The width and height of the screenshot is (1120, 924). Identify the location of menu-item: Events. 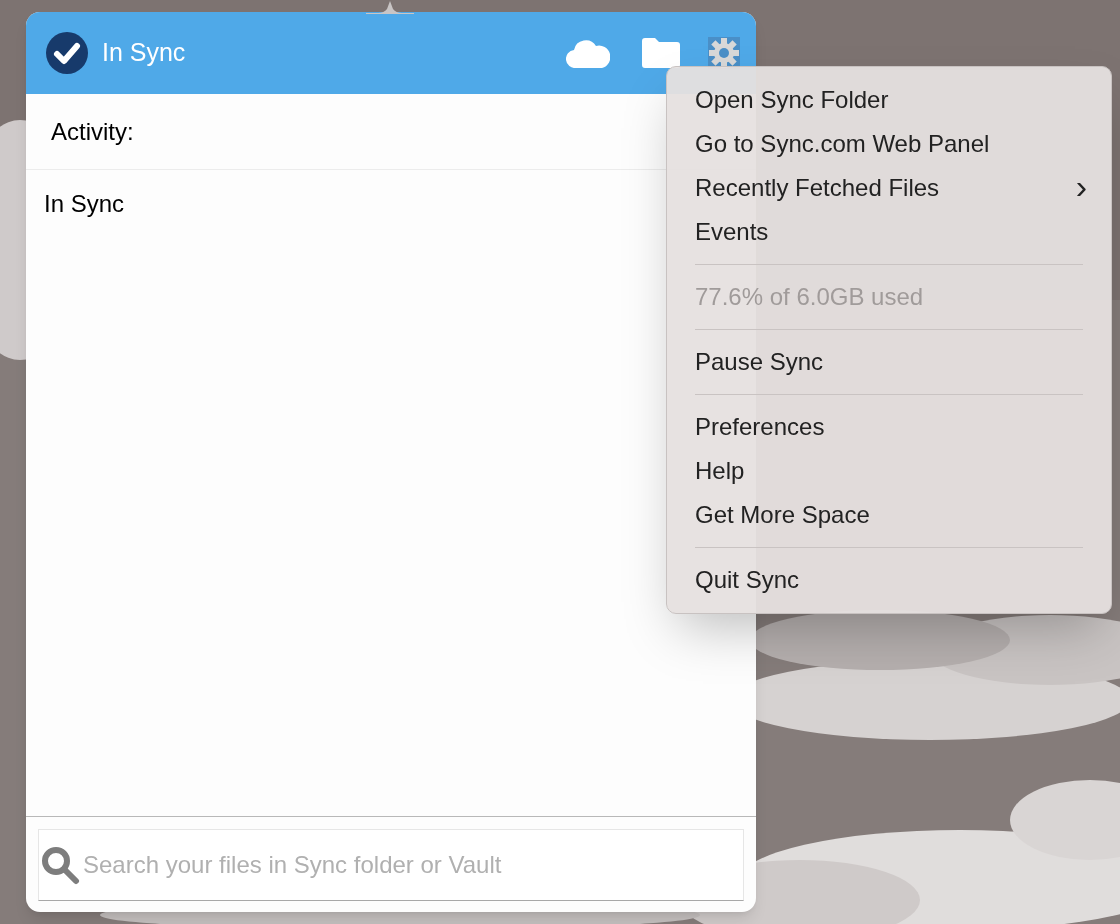
(889, 232).